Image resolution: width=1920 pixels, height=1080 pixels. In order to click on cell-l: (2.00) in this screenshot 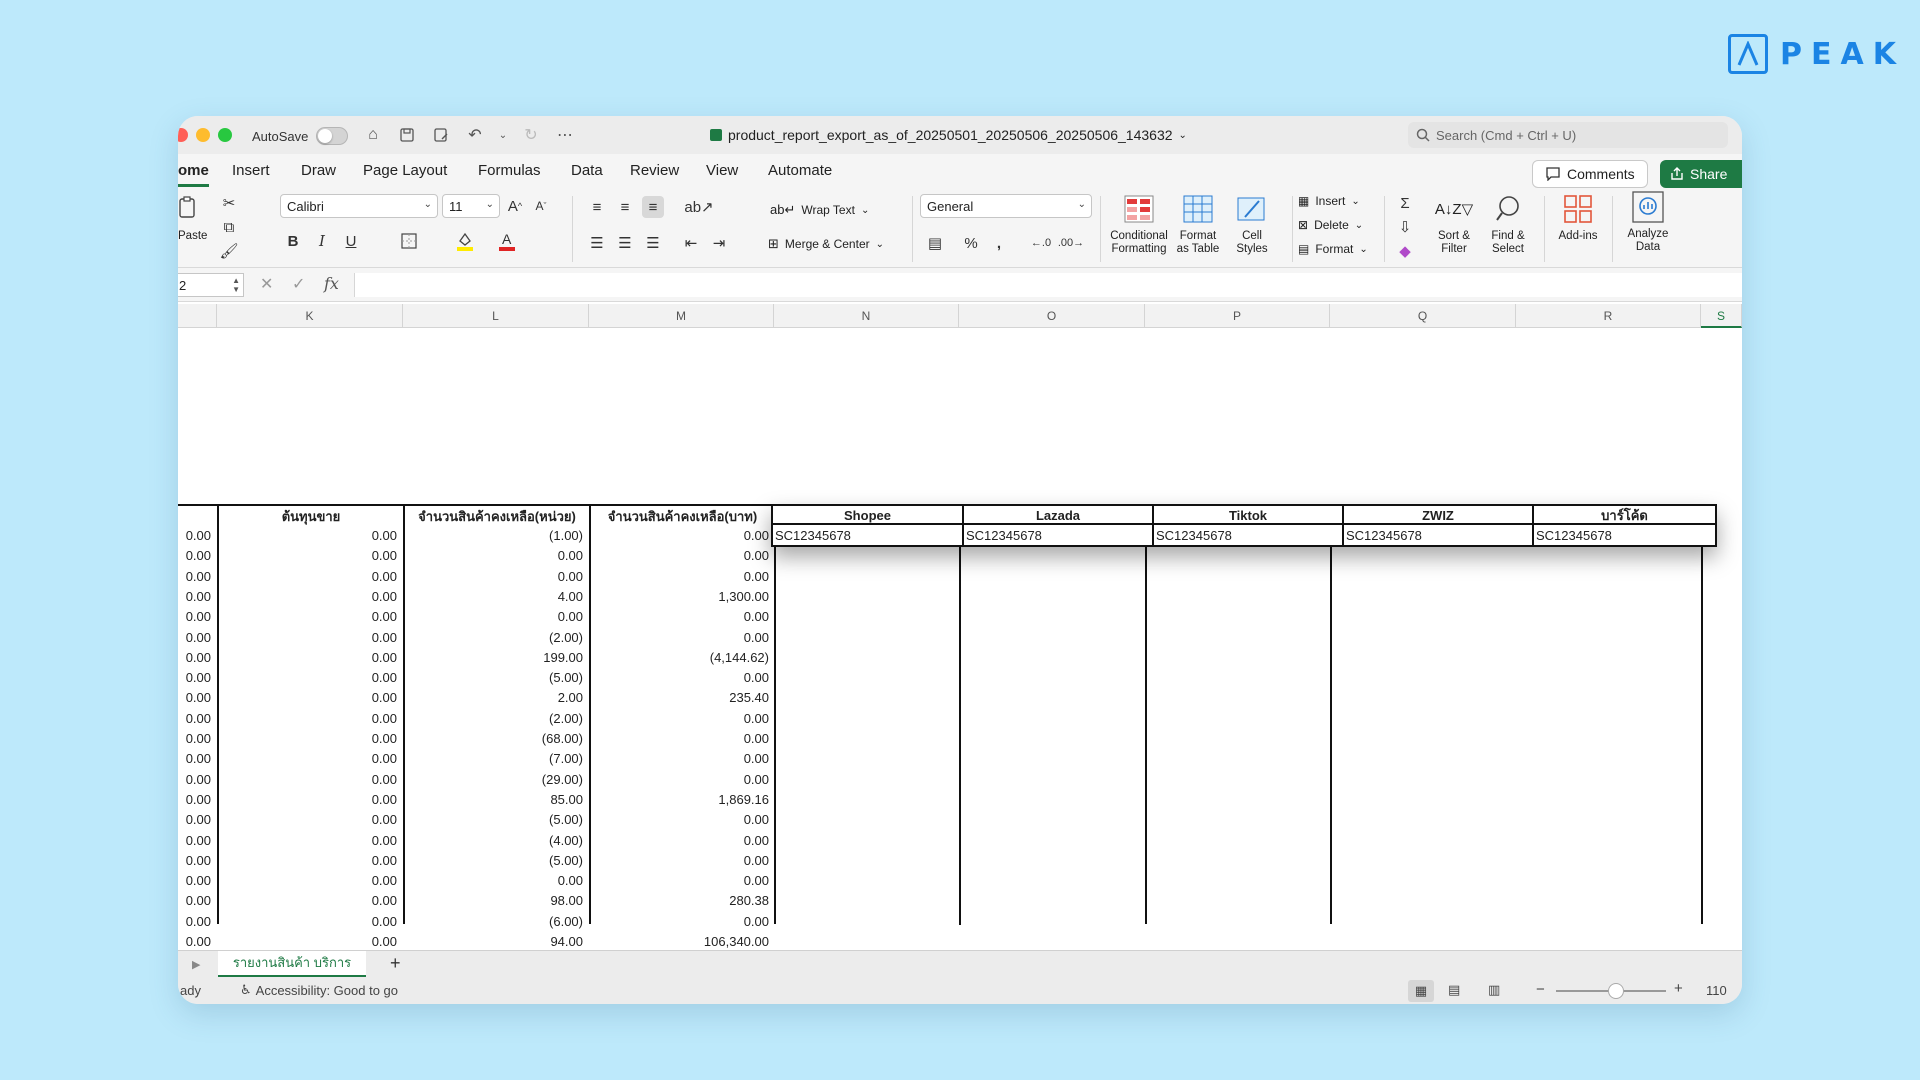, I will do `click(493, 637)`.